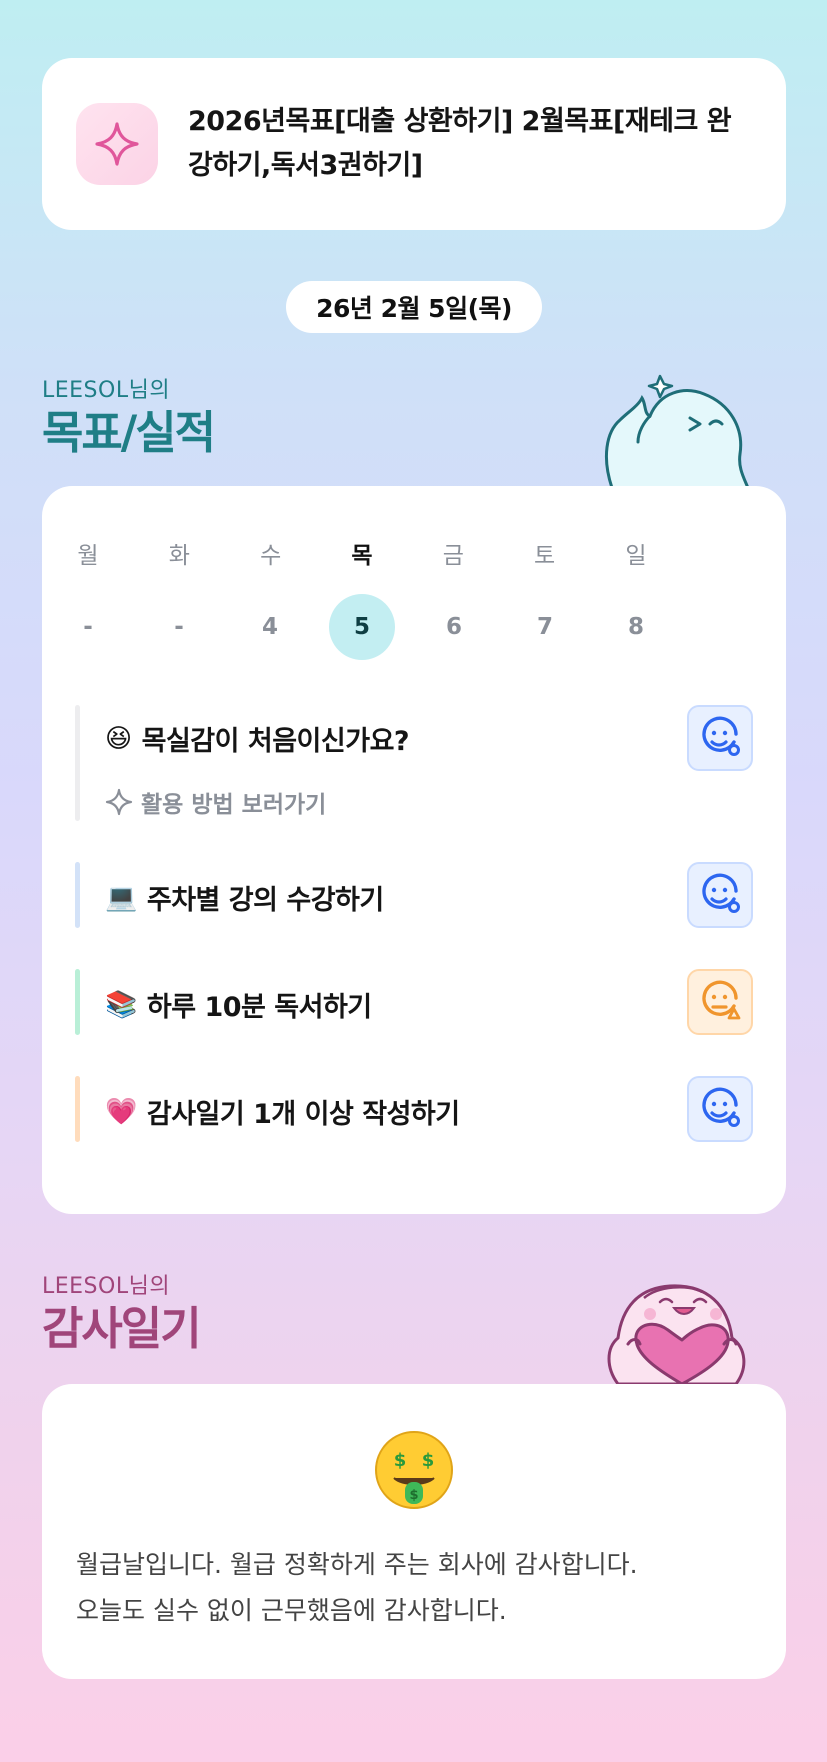 This screenshot has width=827, height=1762. I want to click on guide-link: 활용 방법 보러가기, so click(215, 802).